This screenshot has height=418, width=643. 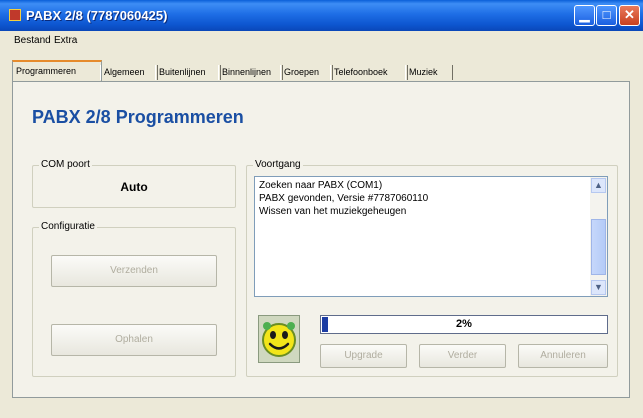 I want to click on log-line: PABX gevonden, Versie #7787060110, so click(x=344, y=198).